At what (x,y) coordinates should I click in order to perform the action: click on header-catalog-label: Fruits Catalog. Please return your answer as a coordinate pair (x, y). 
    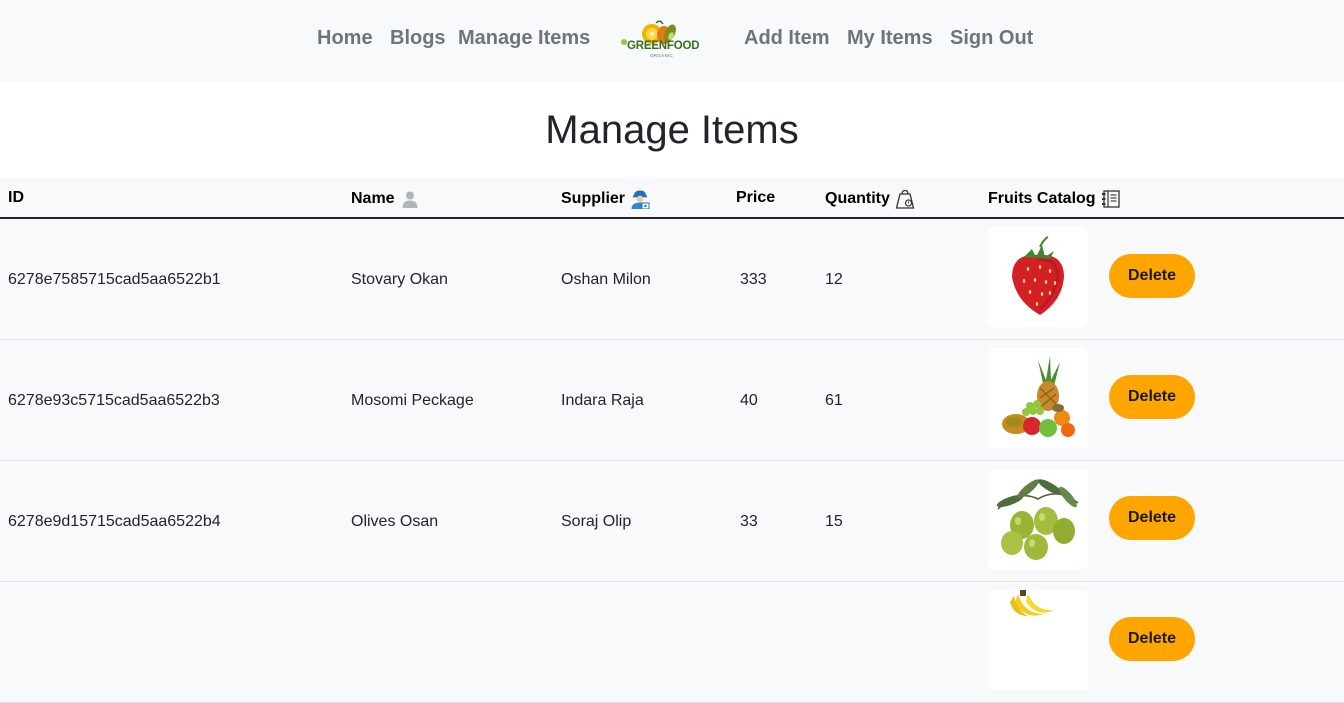
    Looking at the image, I should click on (1042, 198).